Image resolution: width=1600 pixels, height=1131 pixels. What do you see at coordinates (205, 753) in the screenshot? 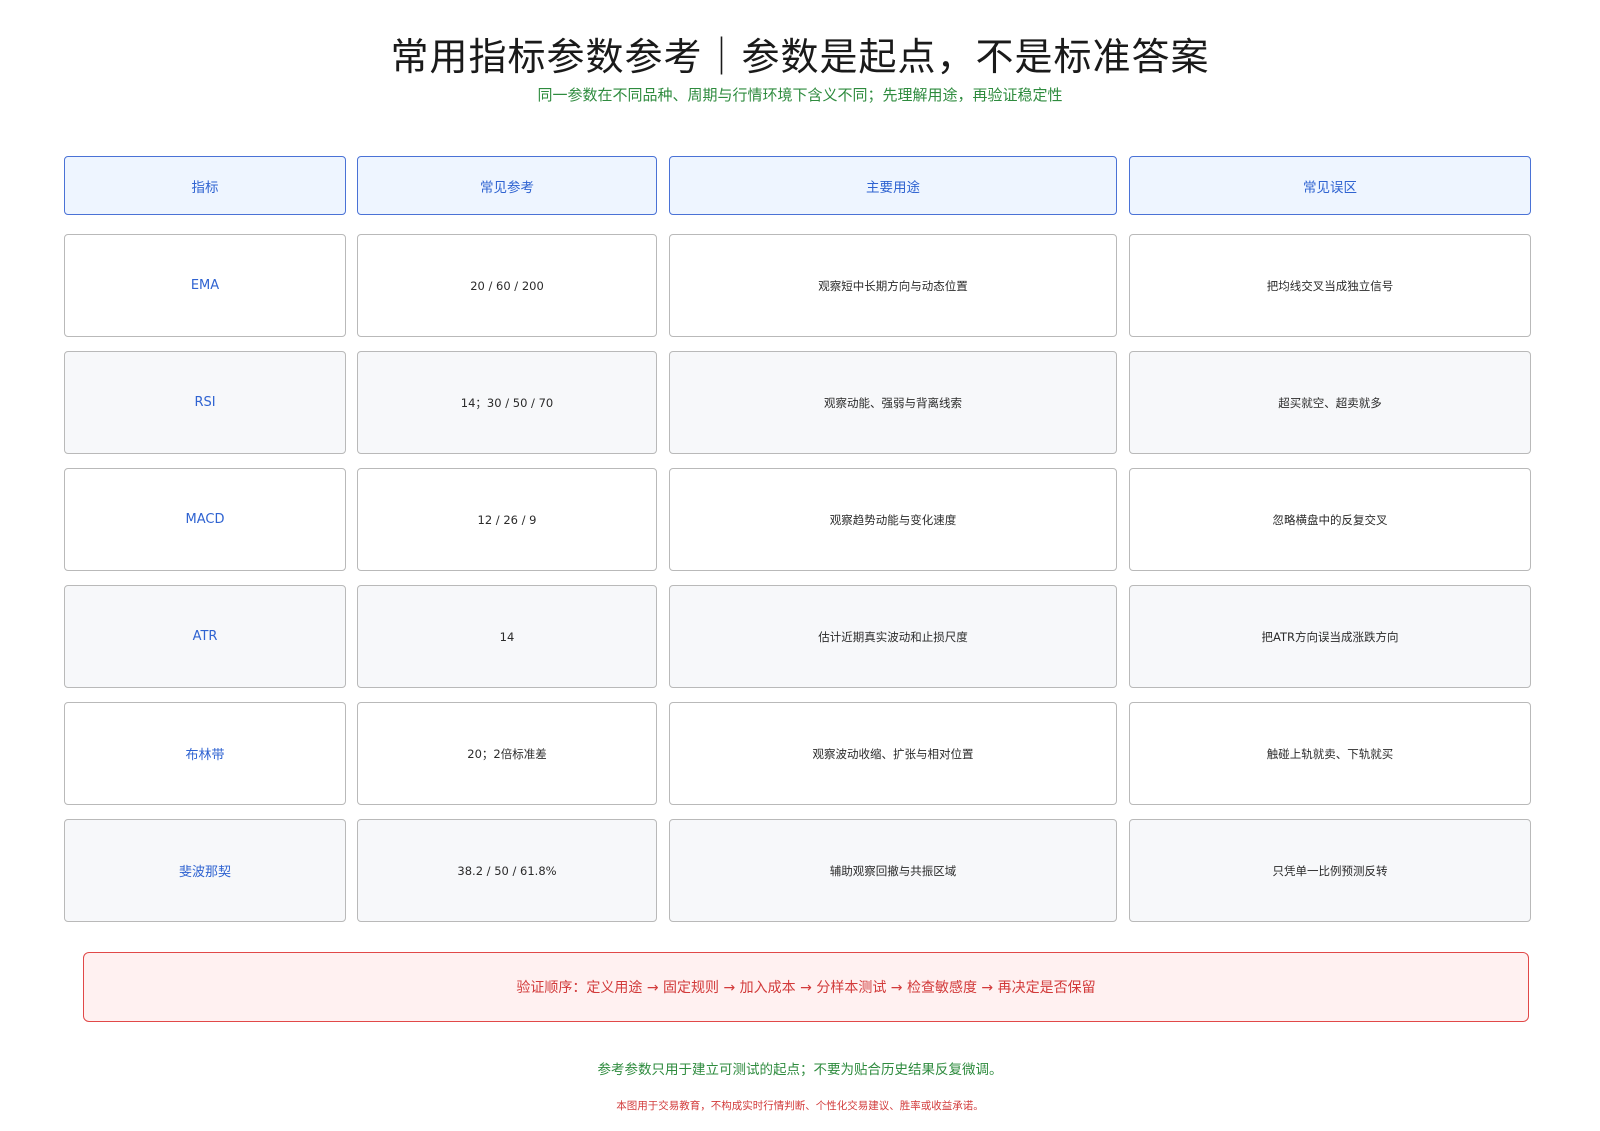
I see `indicator-name: 布林带` at bounding box center [205, 753].